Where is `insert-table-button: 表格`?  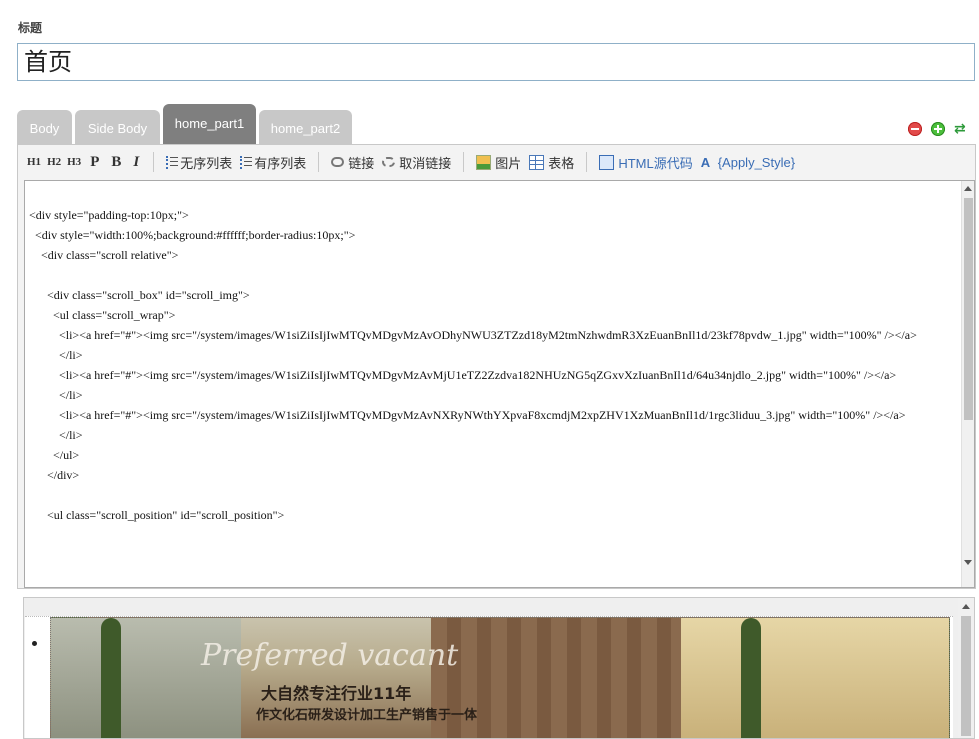
insert-table-button: 表格 is located at coordinates (551, 162).